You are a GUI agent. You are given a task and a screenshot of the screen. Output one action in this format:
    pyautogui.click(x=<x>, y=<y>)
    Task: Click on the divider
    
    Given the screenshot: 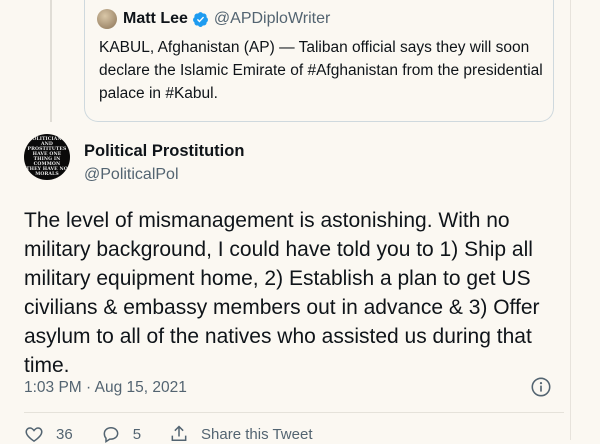 What is the action you would take?
    pyautogui.click(x=294, y=412)
    